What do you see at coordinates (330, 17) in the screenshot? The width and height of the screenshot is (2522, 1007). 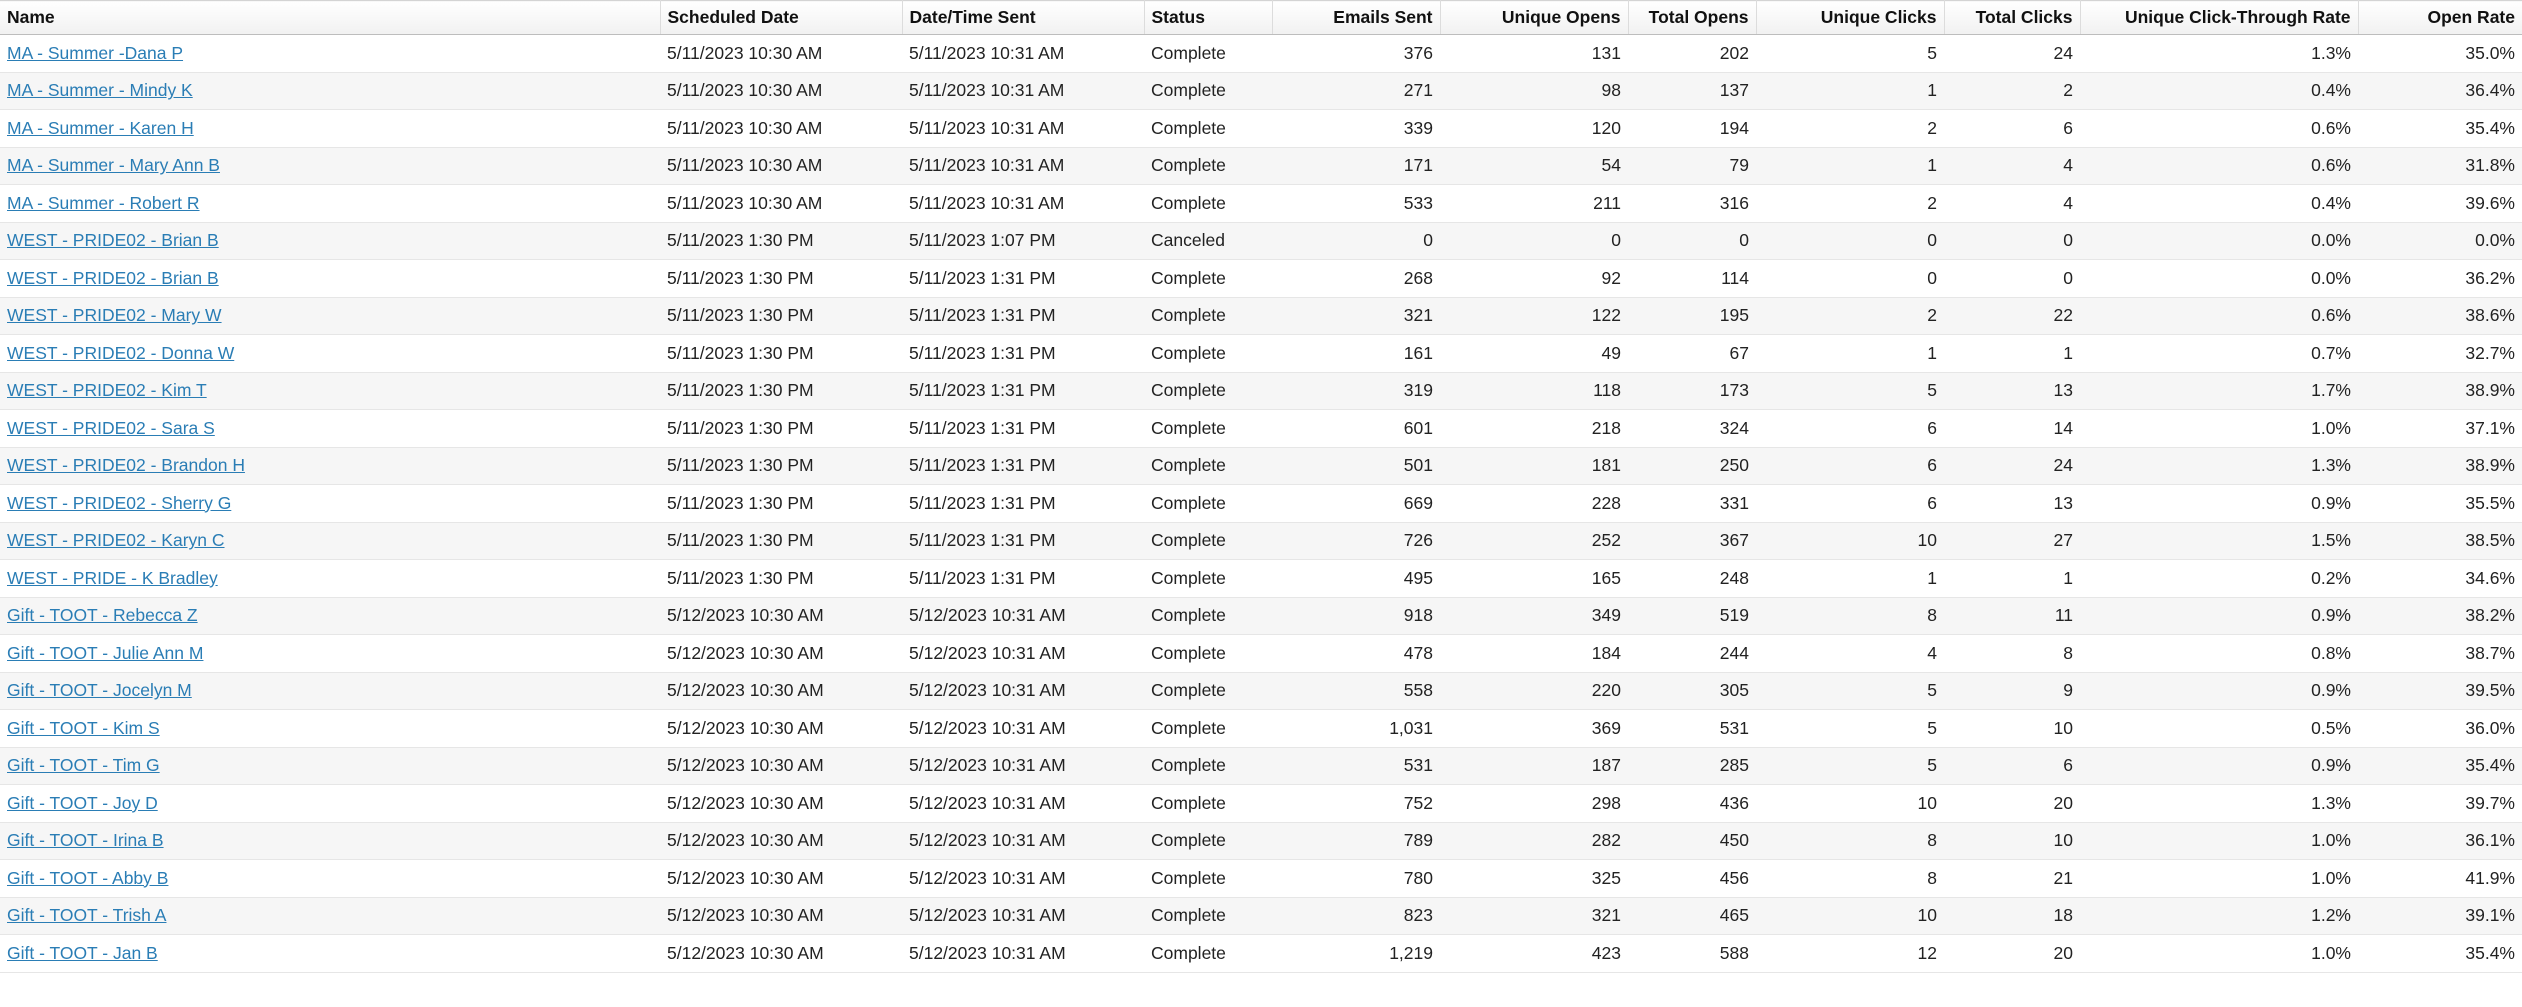 I see `column-header-name: Name` at bounding box center [330, 17].